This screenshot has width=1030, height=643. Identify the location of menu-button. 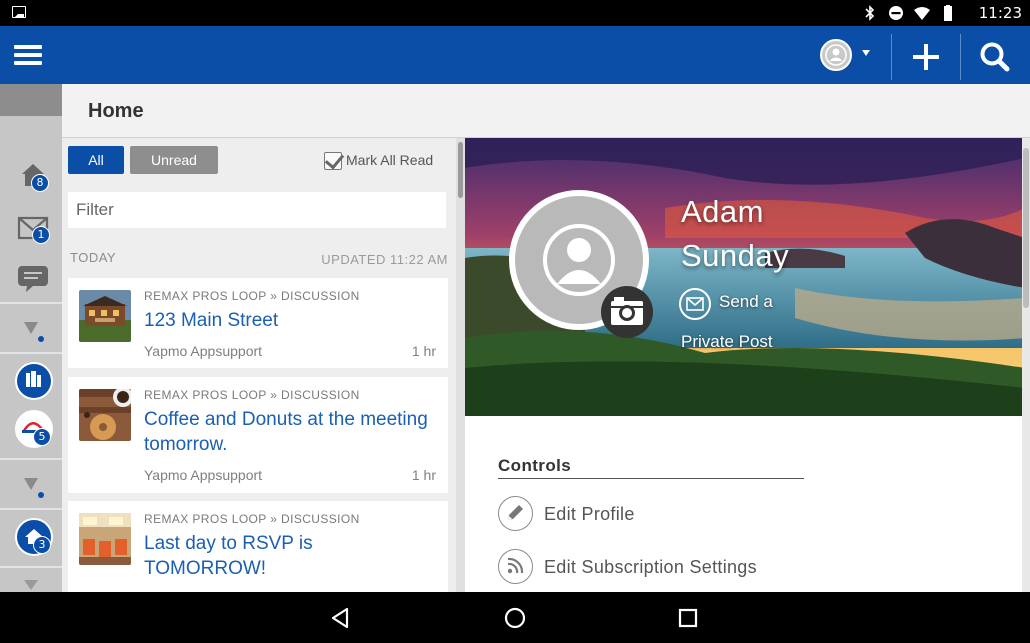
(29, 55).